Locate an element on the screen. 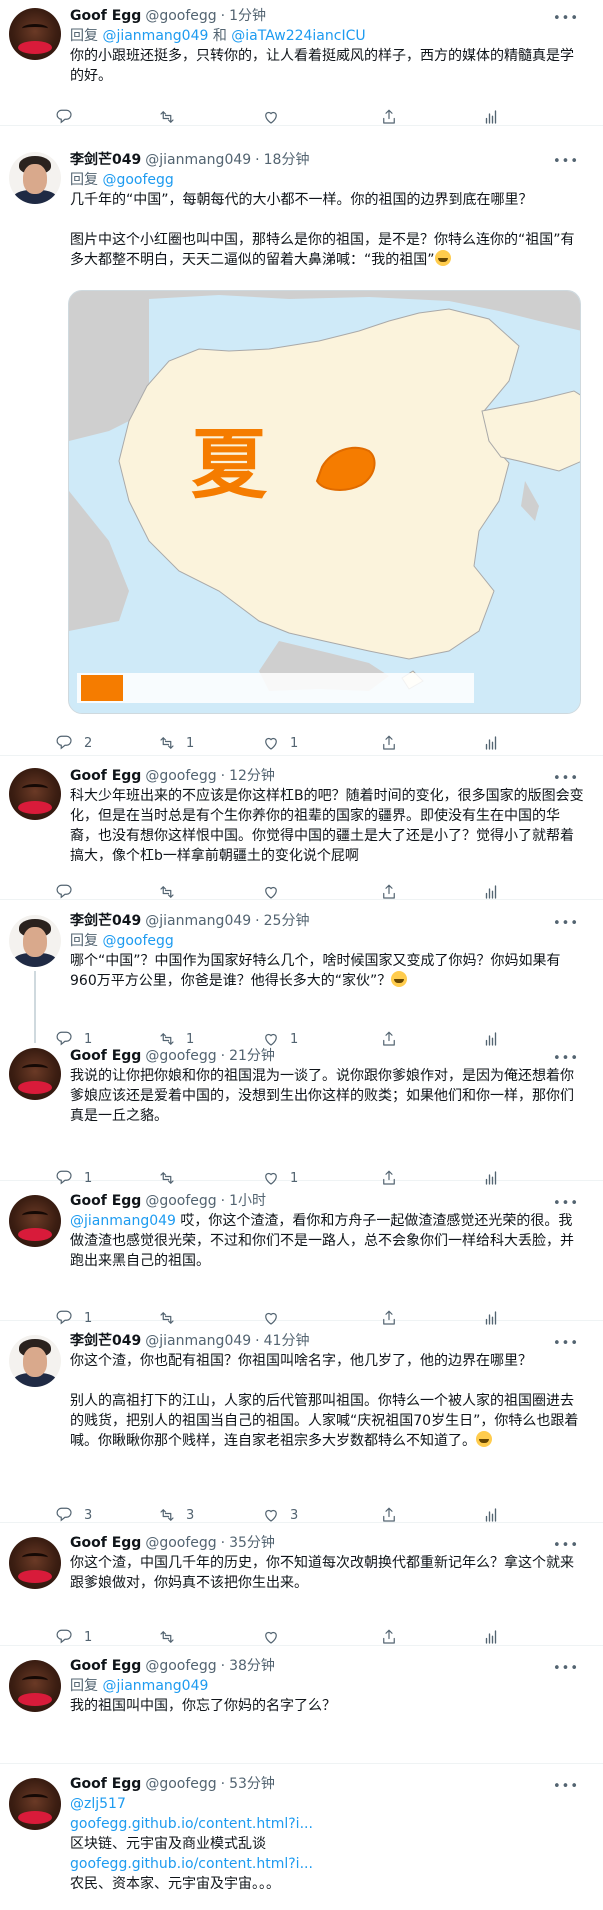  timestamp: 25分钟 is located at coordinates (287, 921).